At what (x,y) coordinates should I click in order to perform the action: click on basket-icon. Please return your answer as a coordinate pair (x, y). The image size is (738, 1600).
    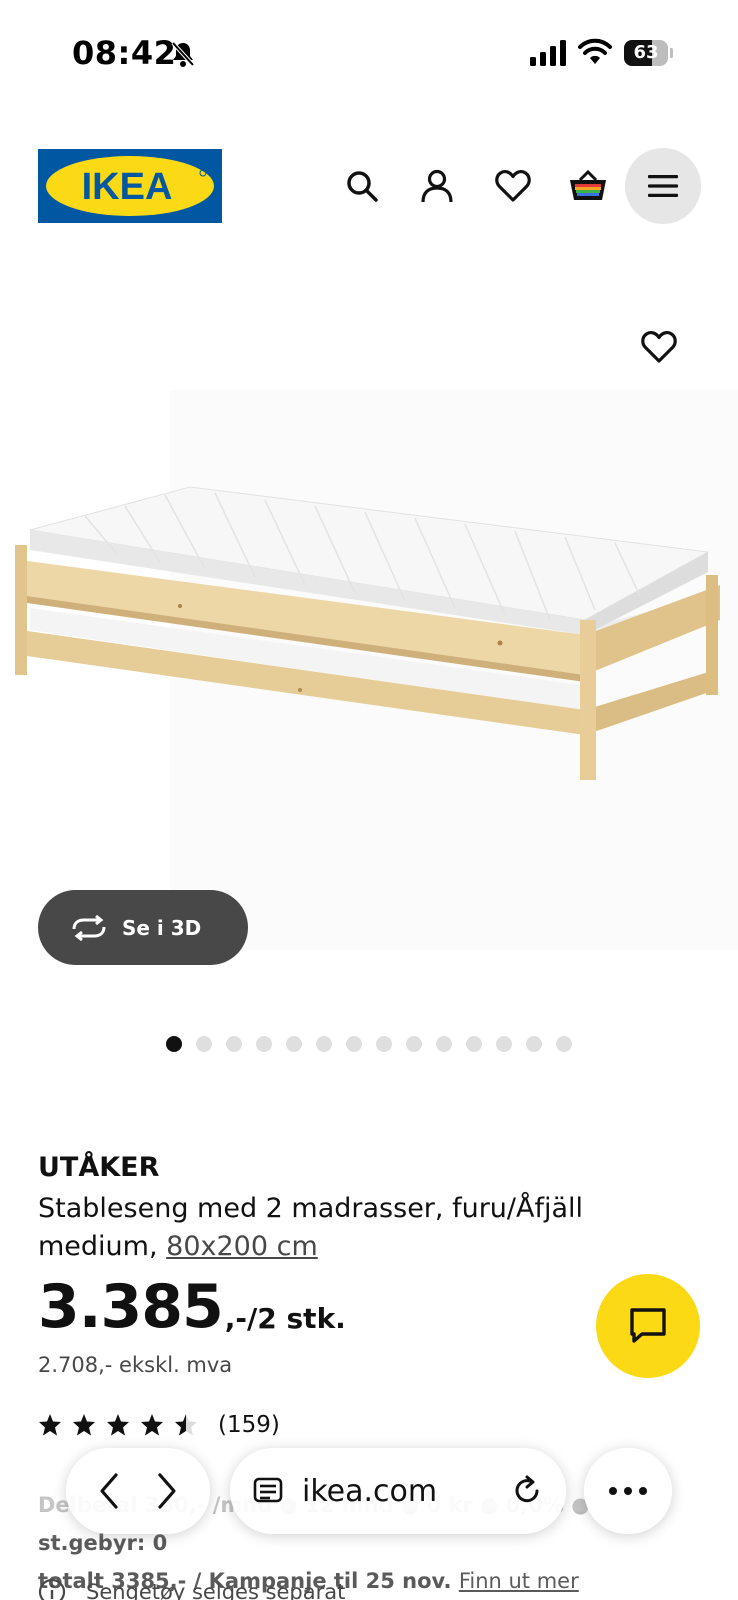
    Looking at the image, I should click on (588, 184).